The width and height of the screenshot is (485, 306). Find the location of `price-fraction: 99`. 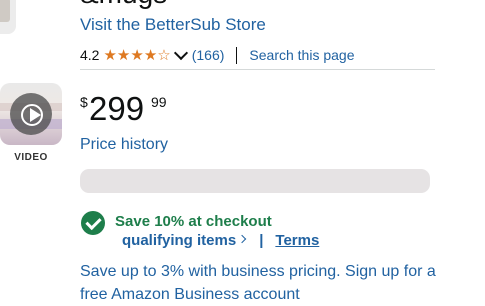

price-fraction: 99 is located at coordinates (159, 102).